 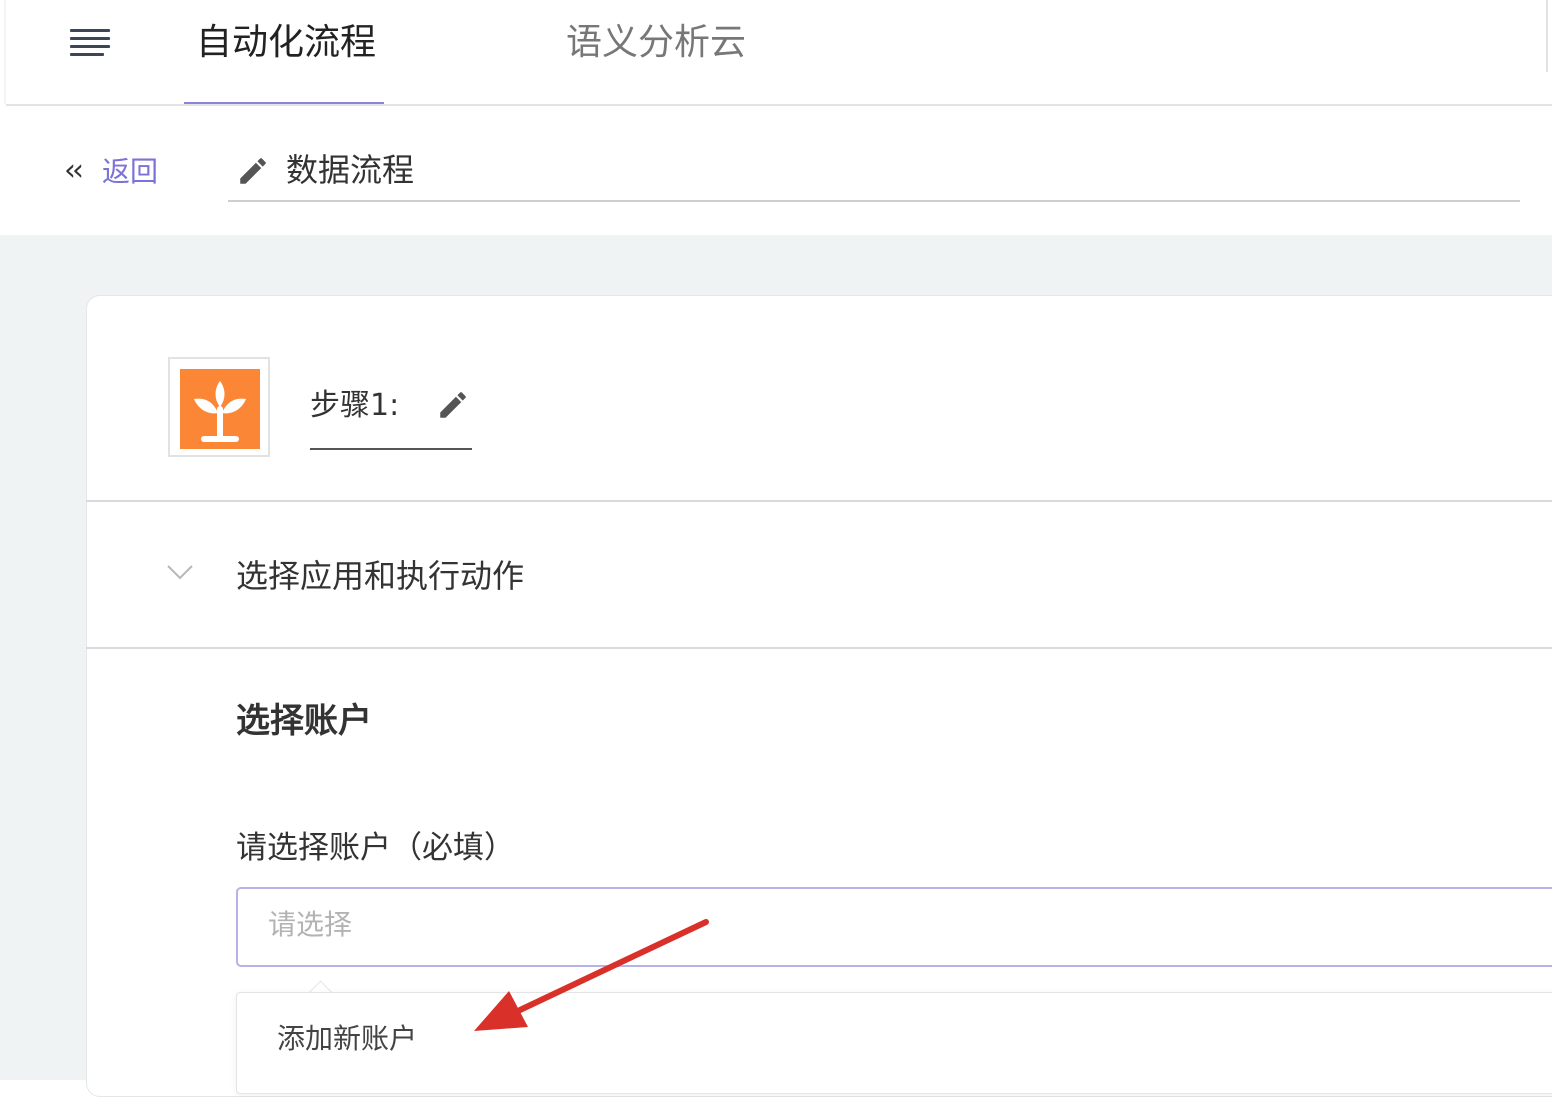 I want to click on app-logo, so click(x=220, y=409).